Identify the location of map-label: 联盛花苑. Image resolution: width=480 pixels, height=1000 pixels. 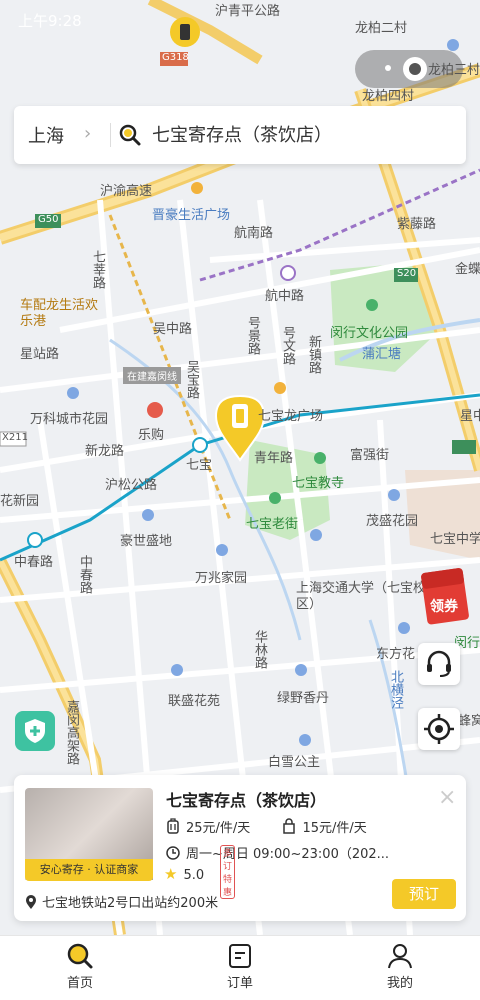
(194, 701).